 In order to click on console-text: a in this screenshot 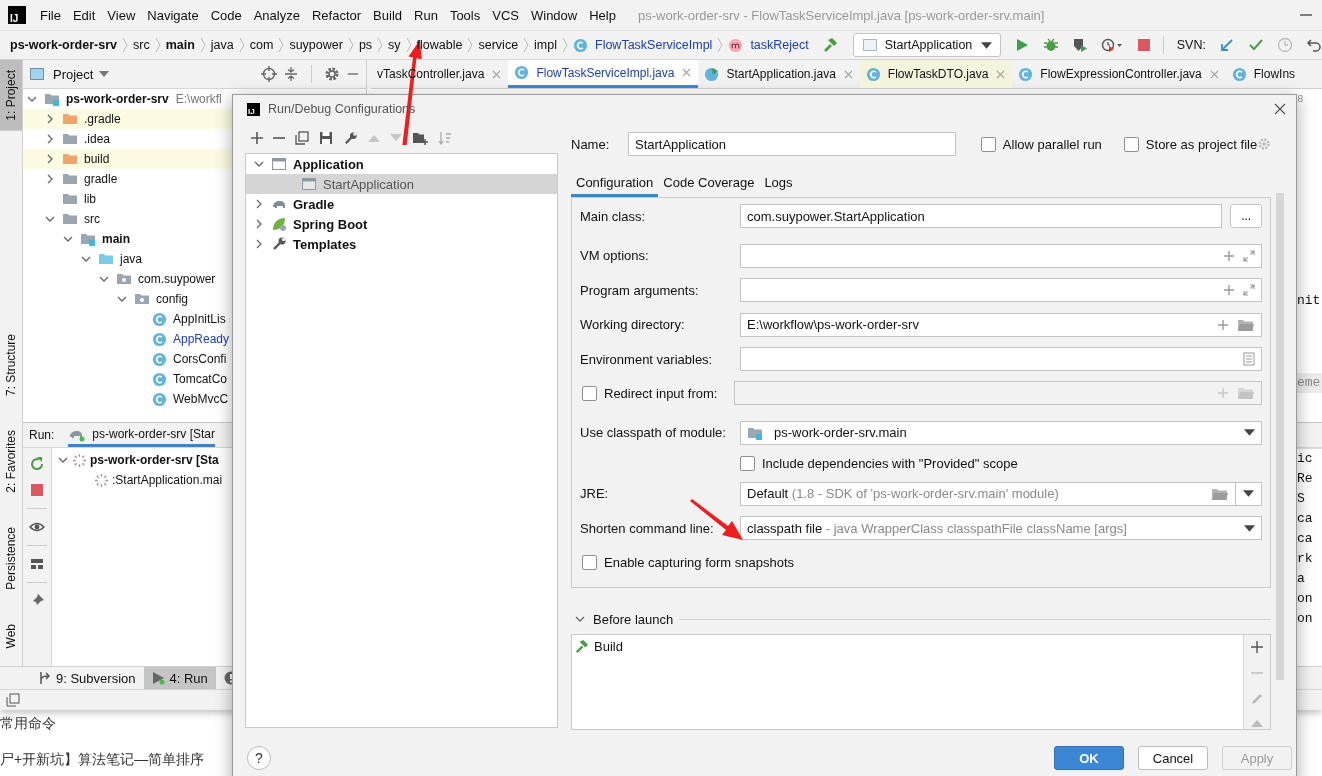, I will do `click(1301, 579)`.